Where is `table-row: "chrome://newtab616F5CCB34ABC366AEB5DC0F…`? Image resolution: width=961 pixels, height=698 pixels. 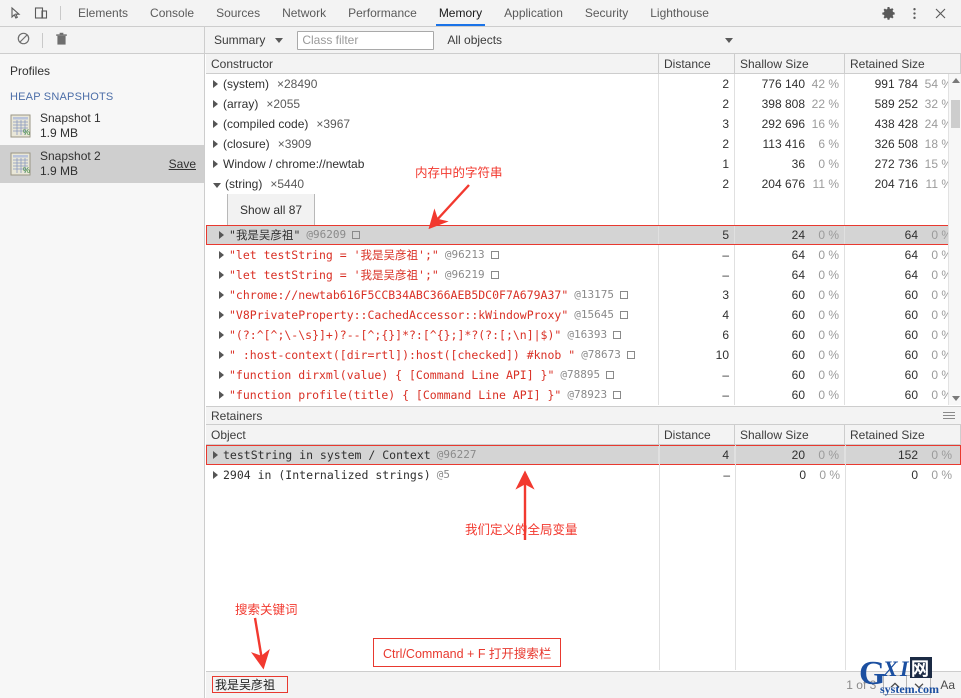
table-row: "chrome://newtab616F5CCB34ABC366AEB5DC0F… is located at coordinates (583, 295).